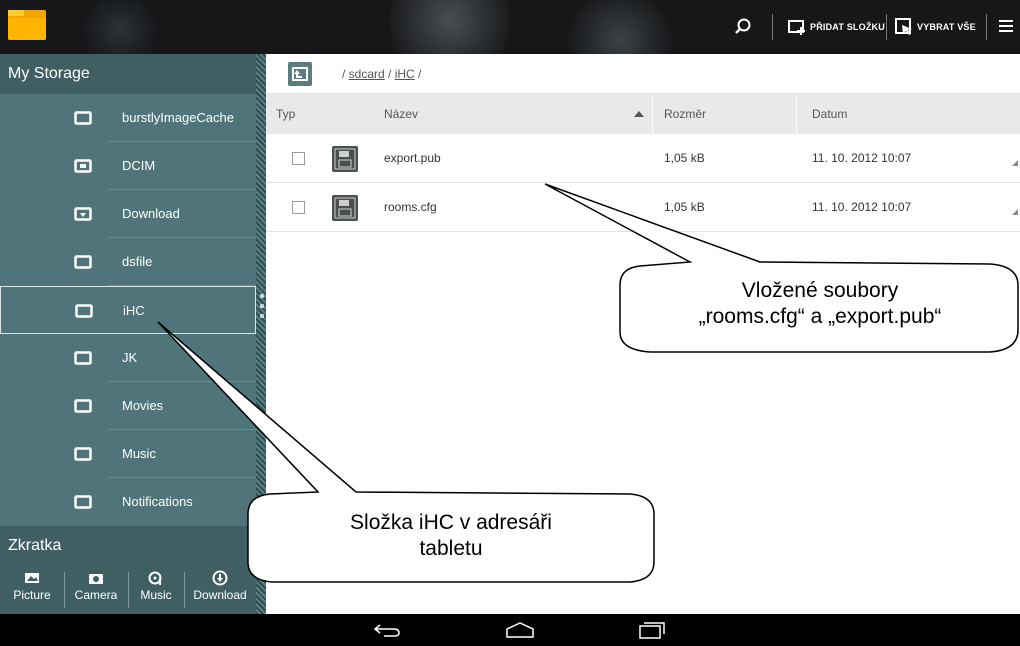 This screenshot has width=1020, height=646. I want to click on callout-line: „rooms.cfg“ a „export.pub“, so click(820, 316).